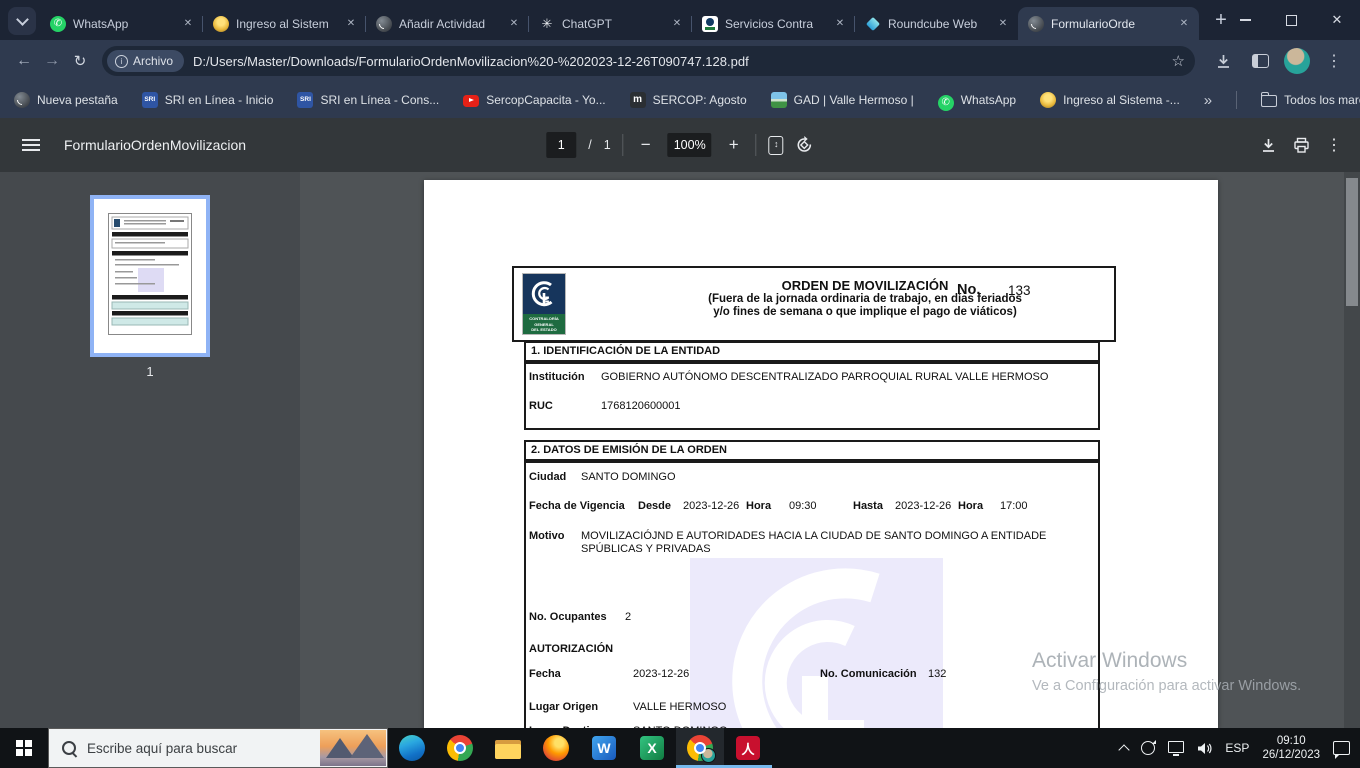  Describe the element at coordinates (1178, 61) in the screenshot. I see `bookmark-star-icon: ☆` at that location.